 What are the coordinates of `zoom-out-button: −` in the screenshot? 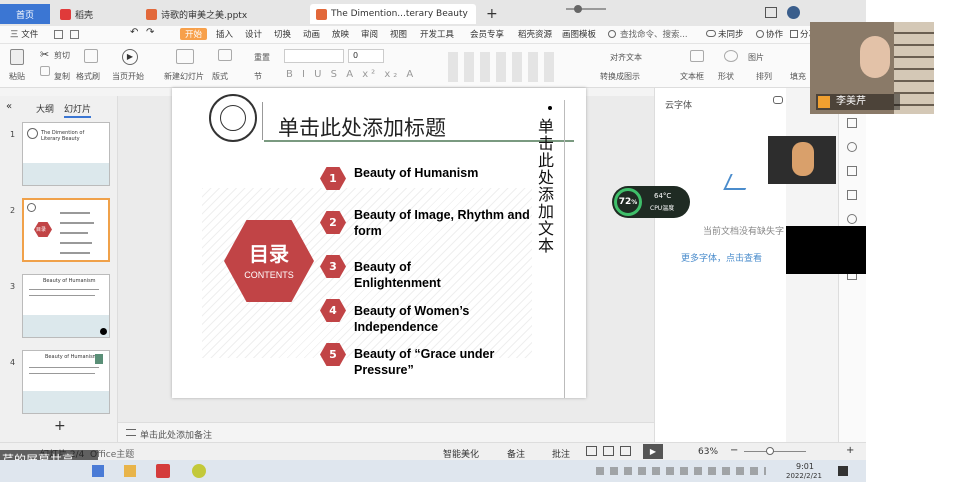 It's located at (734, 450).